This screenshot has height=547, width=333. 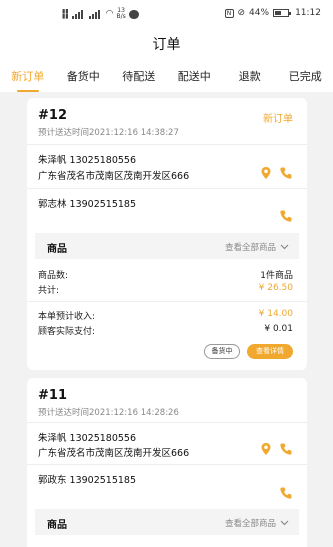 I want to click on sim-icon: ▮▮ ▮▮, so click(x=65, y=14).